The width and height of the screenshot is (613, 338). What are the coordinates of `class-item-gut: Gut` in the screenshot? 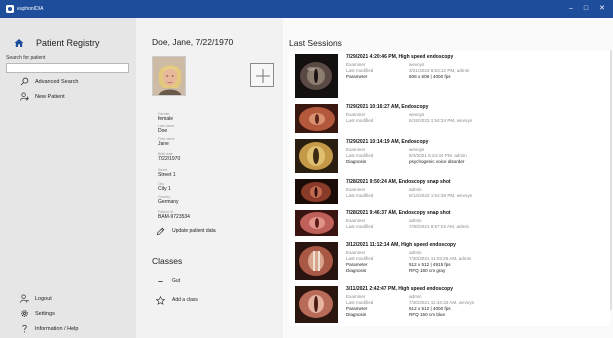 It's located at (211, 282).